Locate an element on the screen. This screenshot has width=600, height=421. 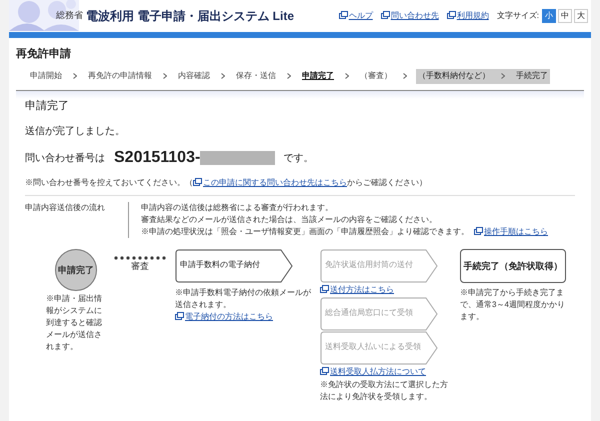
font-size-button: 大 is located at coordinates (581, 15).